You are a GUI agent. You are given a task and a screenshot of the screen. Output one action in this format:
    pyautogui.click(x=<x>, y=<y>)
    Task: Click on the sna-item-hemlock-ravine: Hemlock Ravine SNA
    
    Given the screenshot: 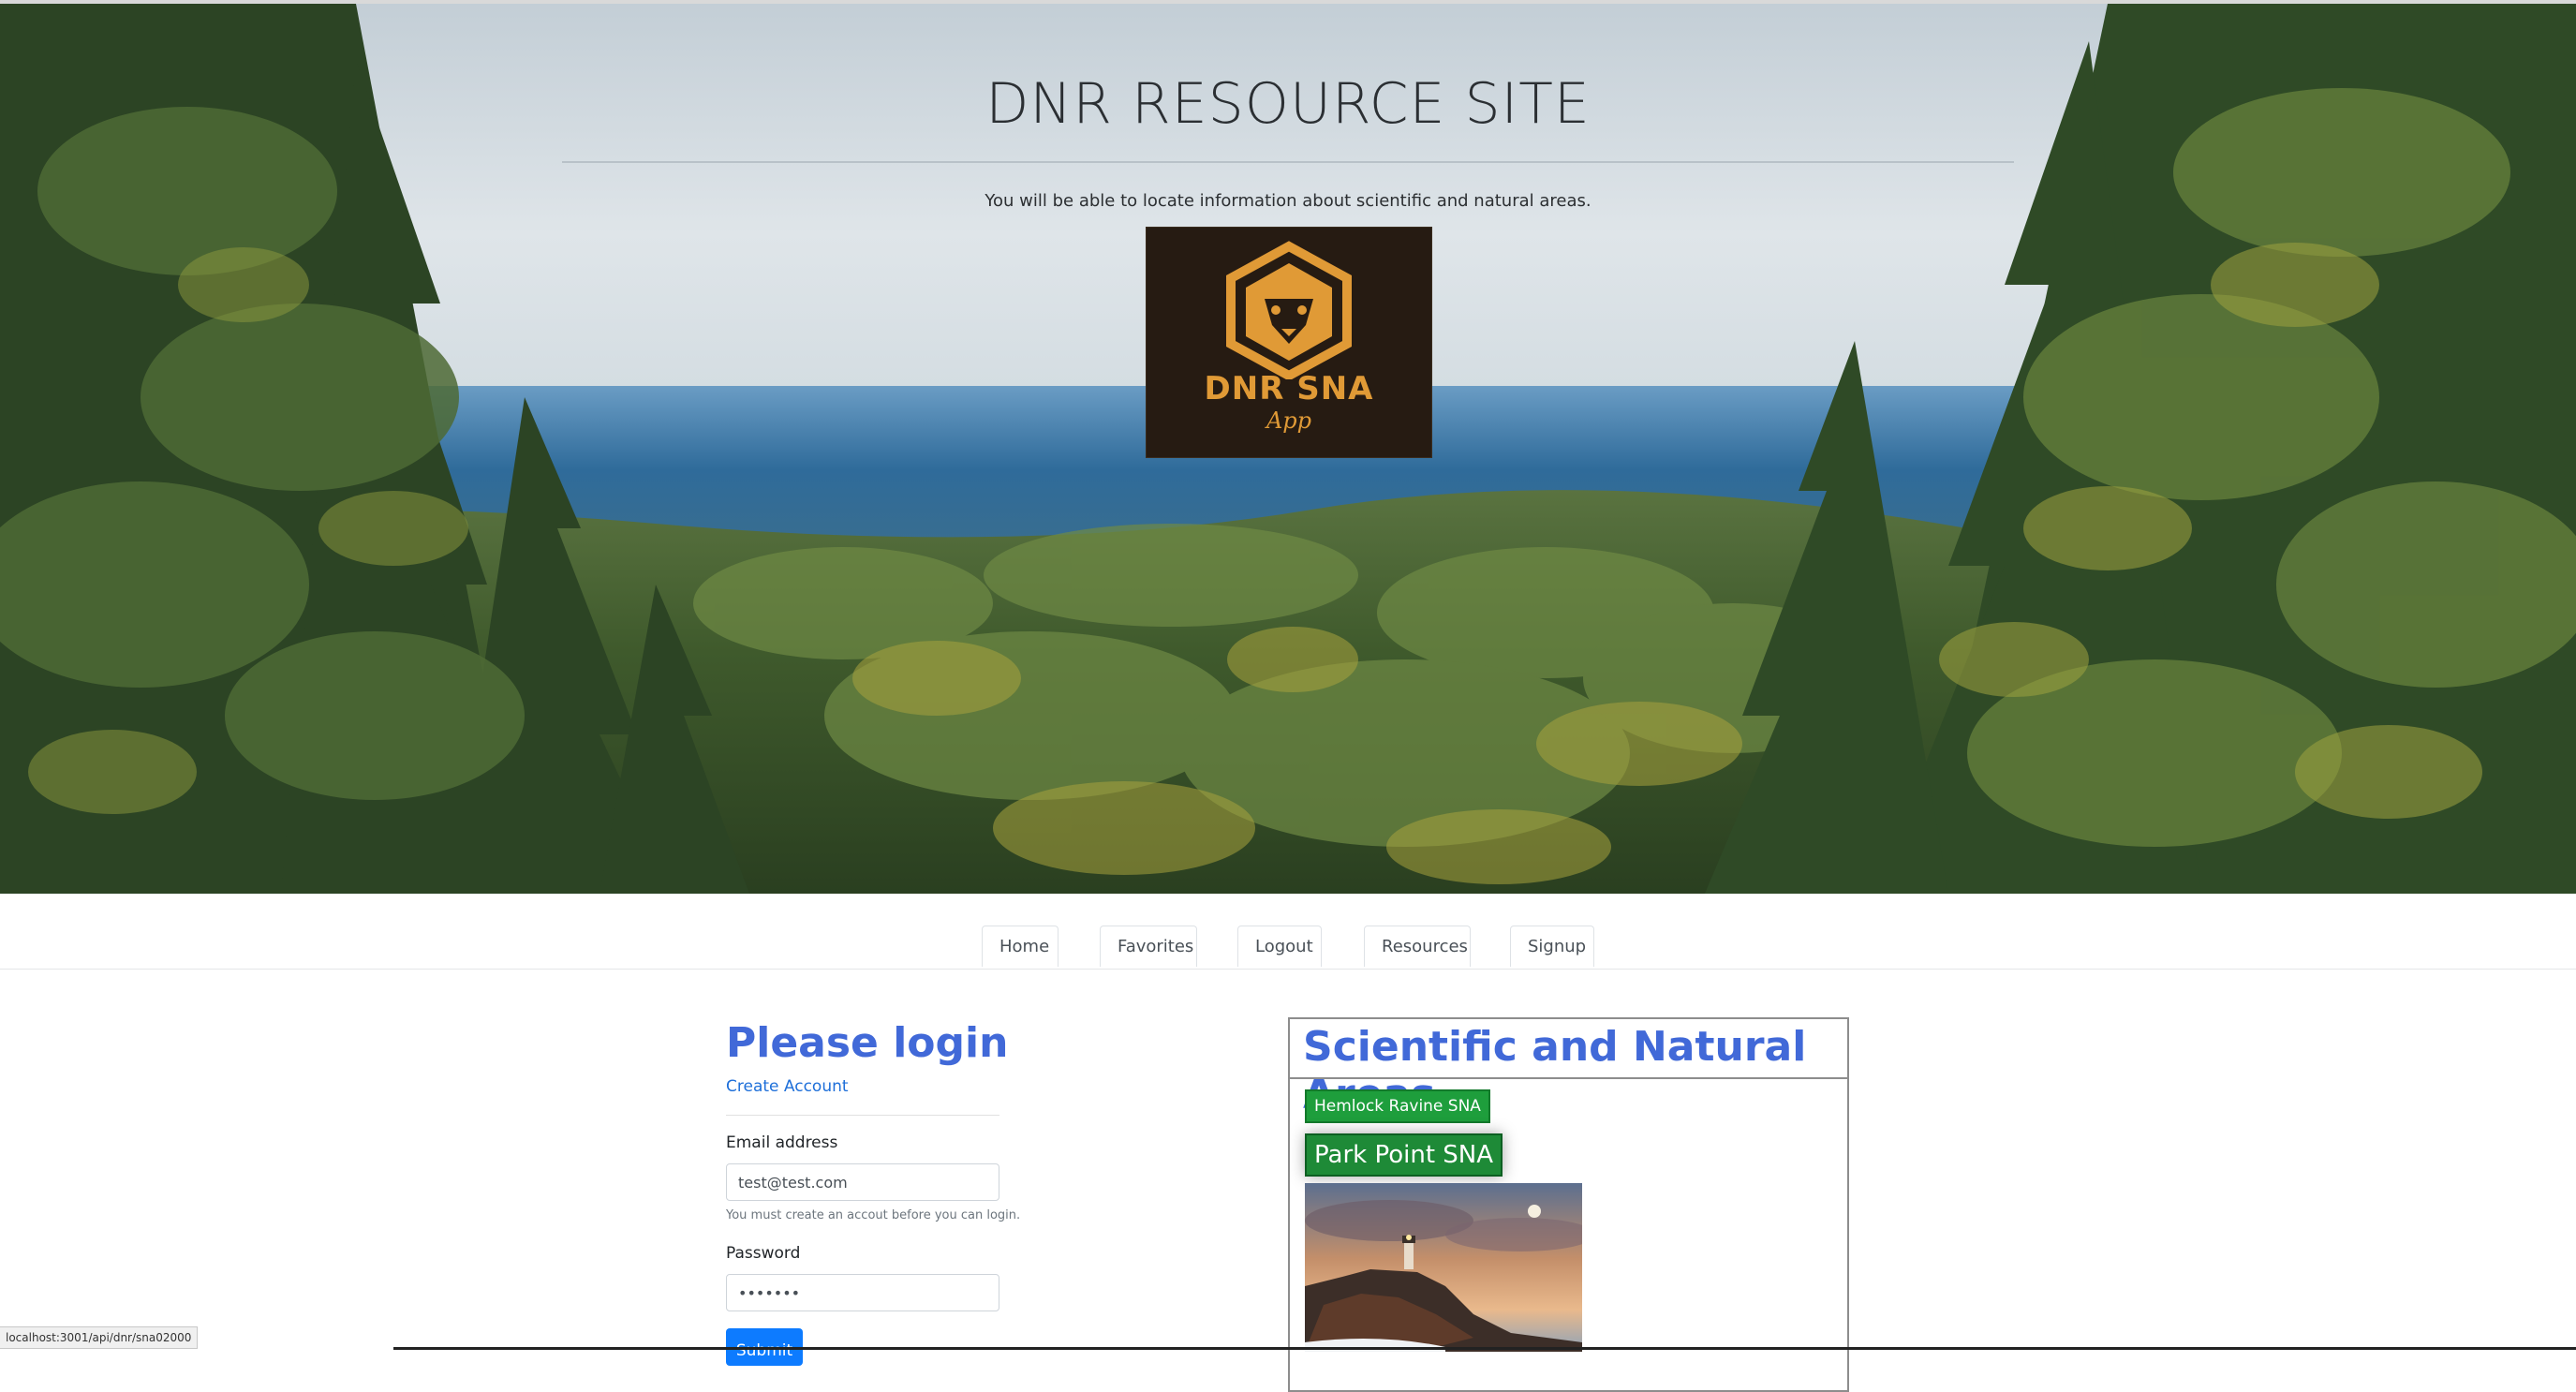 What is the action you would take?
    pyautogui.click(x=1397, y=1106)
    